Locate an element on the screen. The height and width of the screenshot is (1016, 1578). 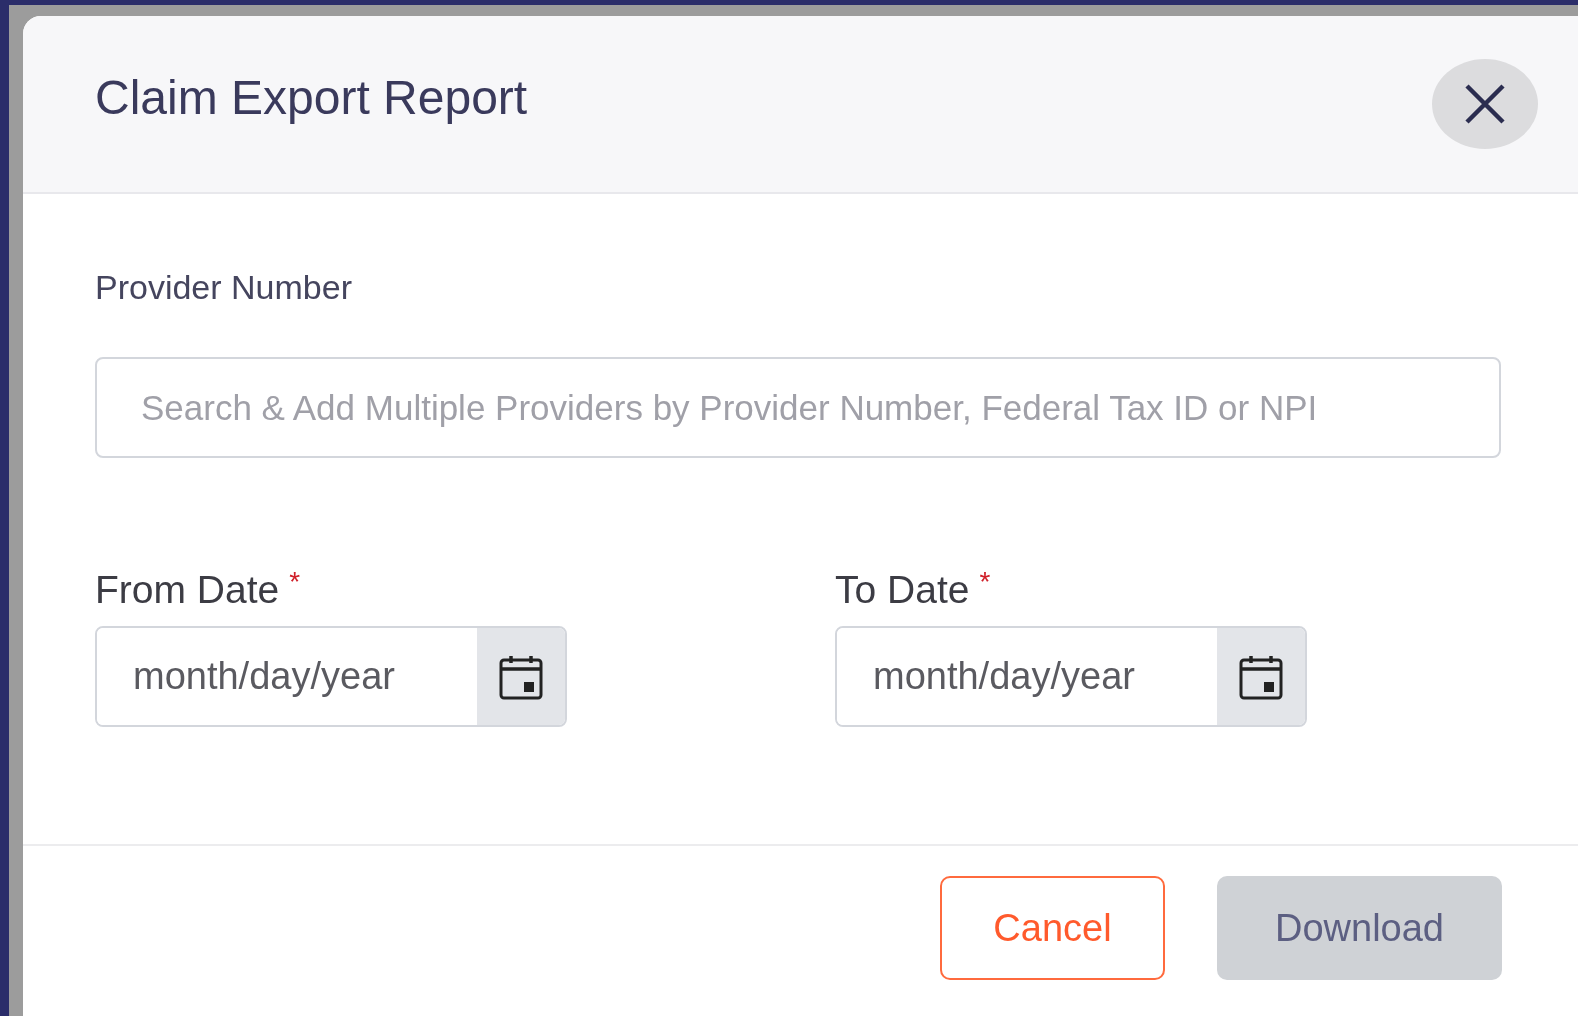
dialog-title: Claim Export Report is located at coordinates (311, 98).